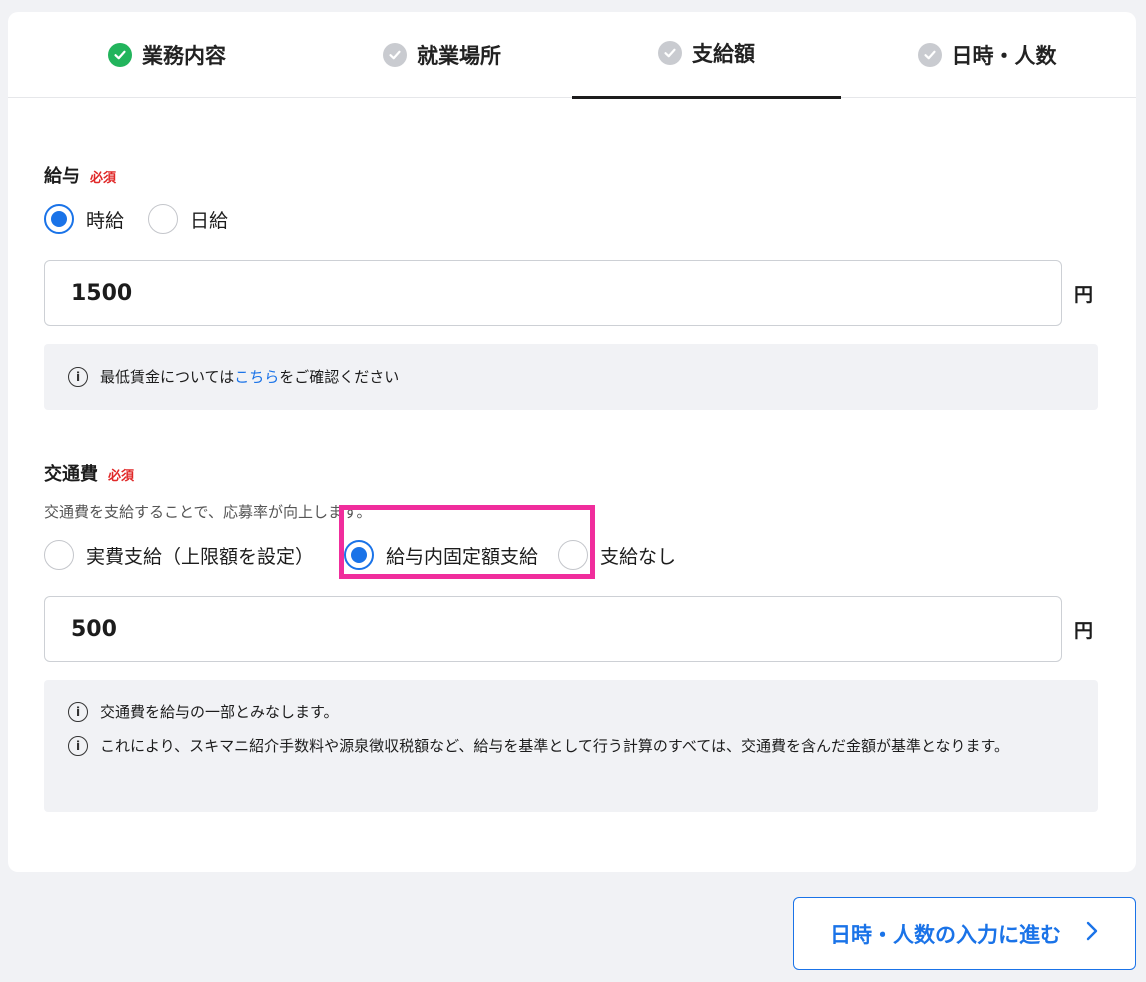 Image resolution: width=1146 pixels, height=982 pixels. Describe the element at coordinates (94, 629) in the screenshot. I see `transport-input-value: 500` at that location.